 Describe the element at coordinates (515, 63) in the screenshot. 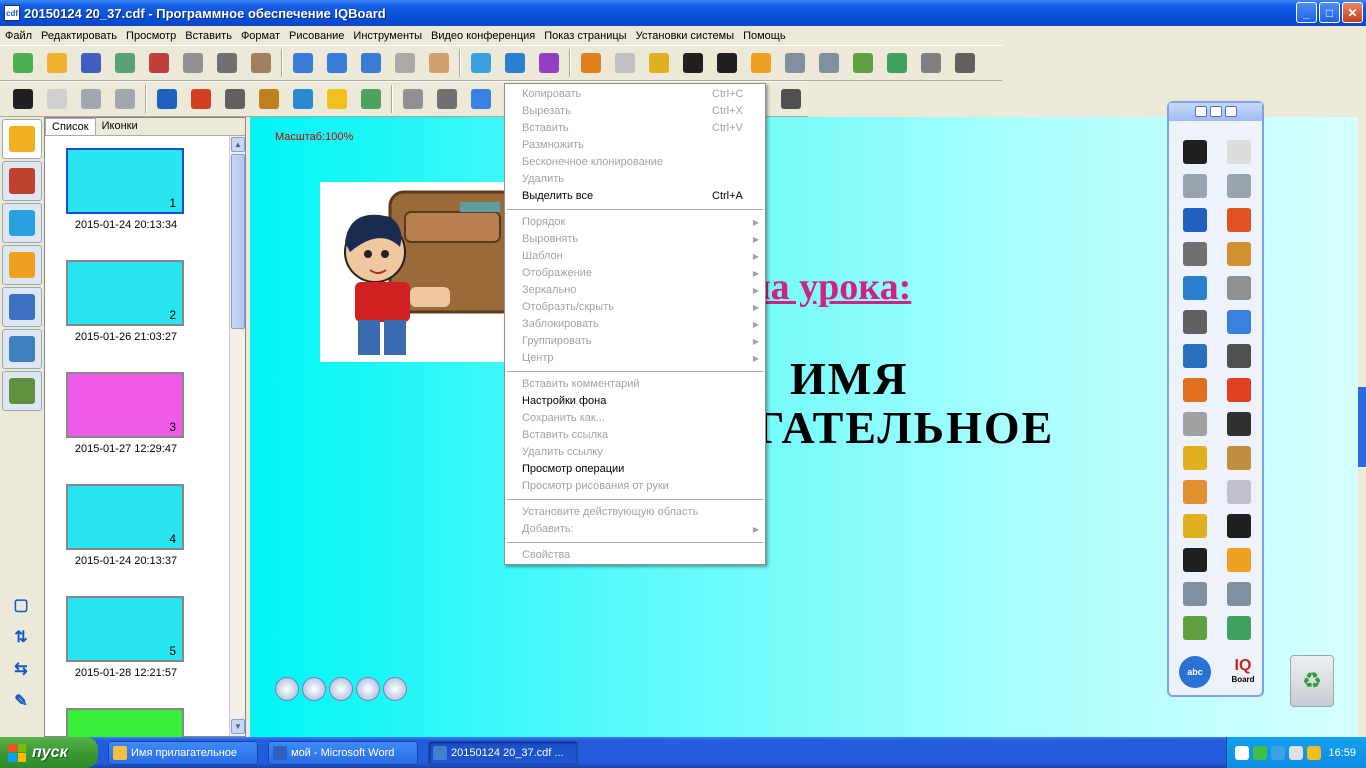

I see `fullscreen-button` at that location.